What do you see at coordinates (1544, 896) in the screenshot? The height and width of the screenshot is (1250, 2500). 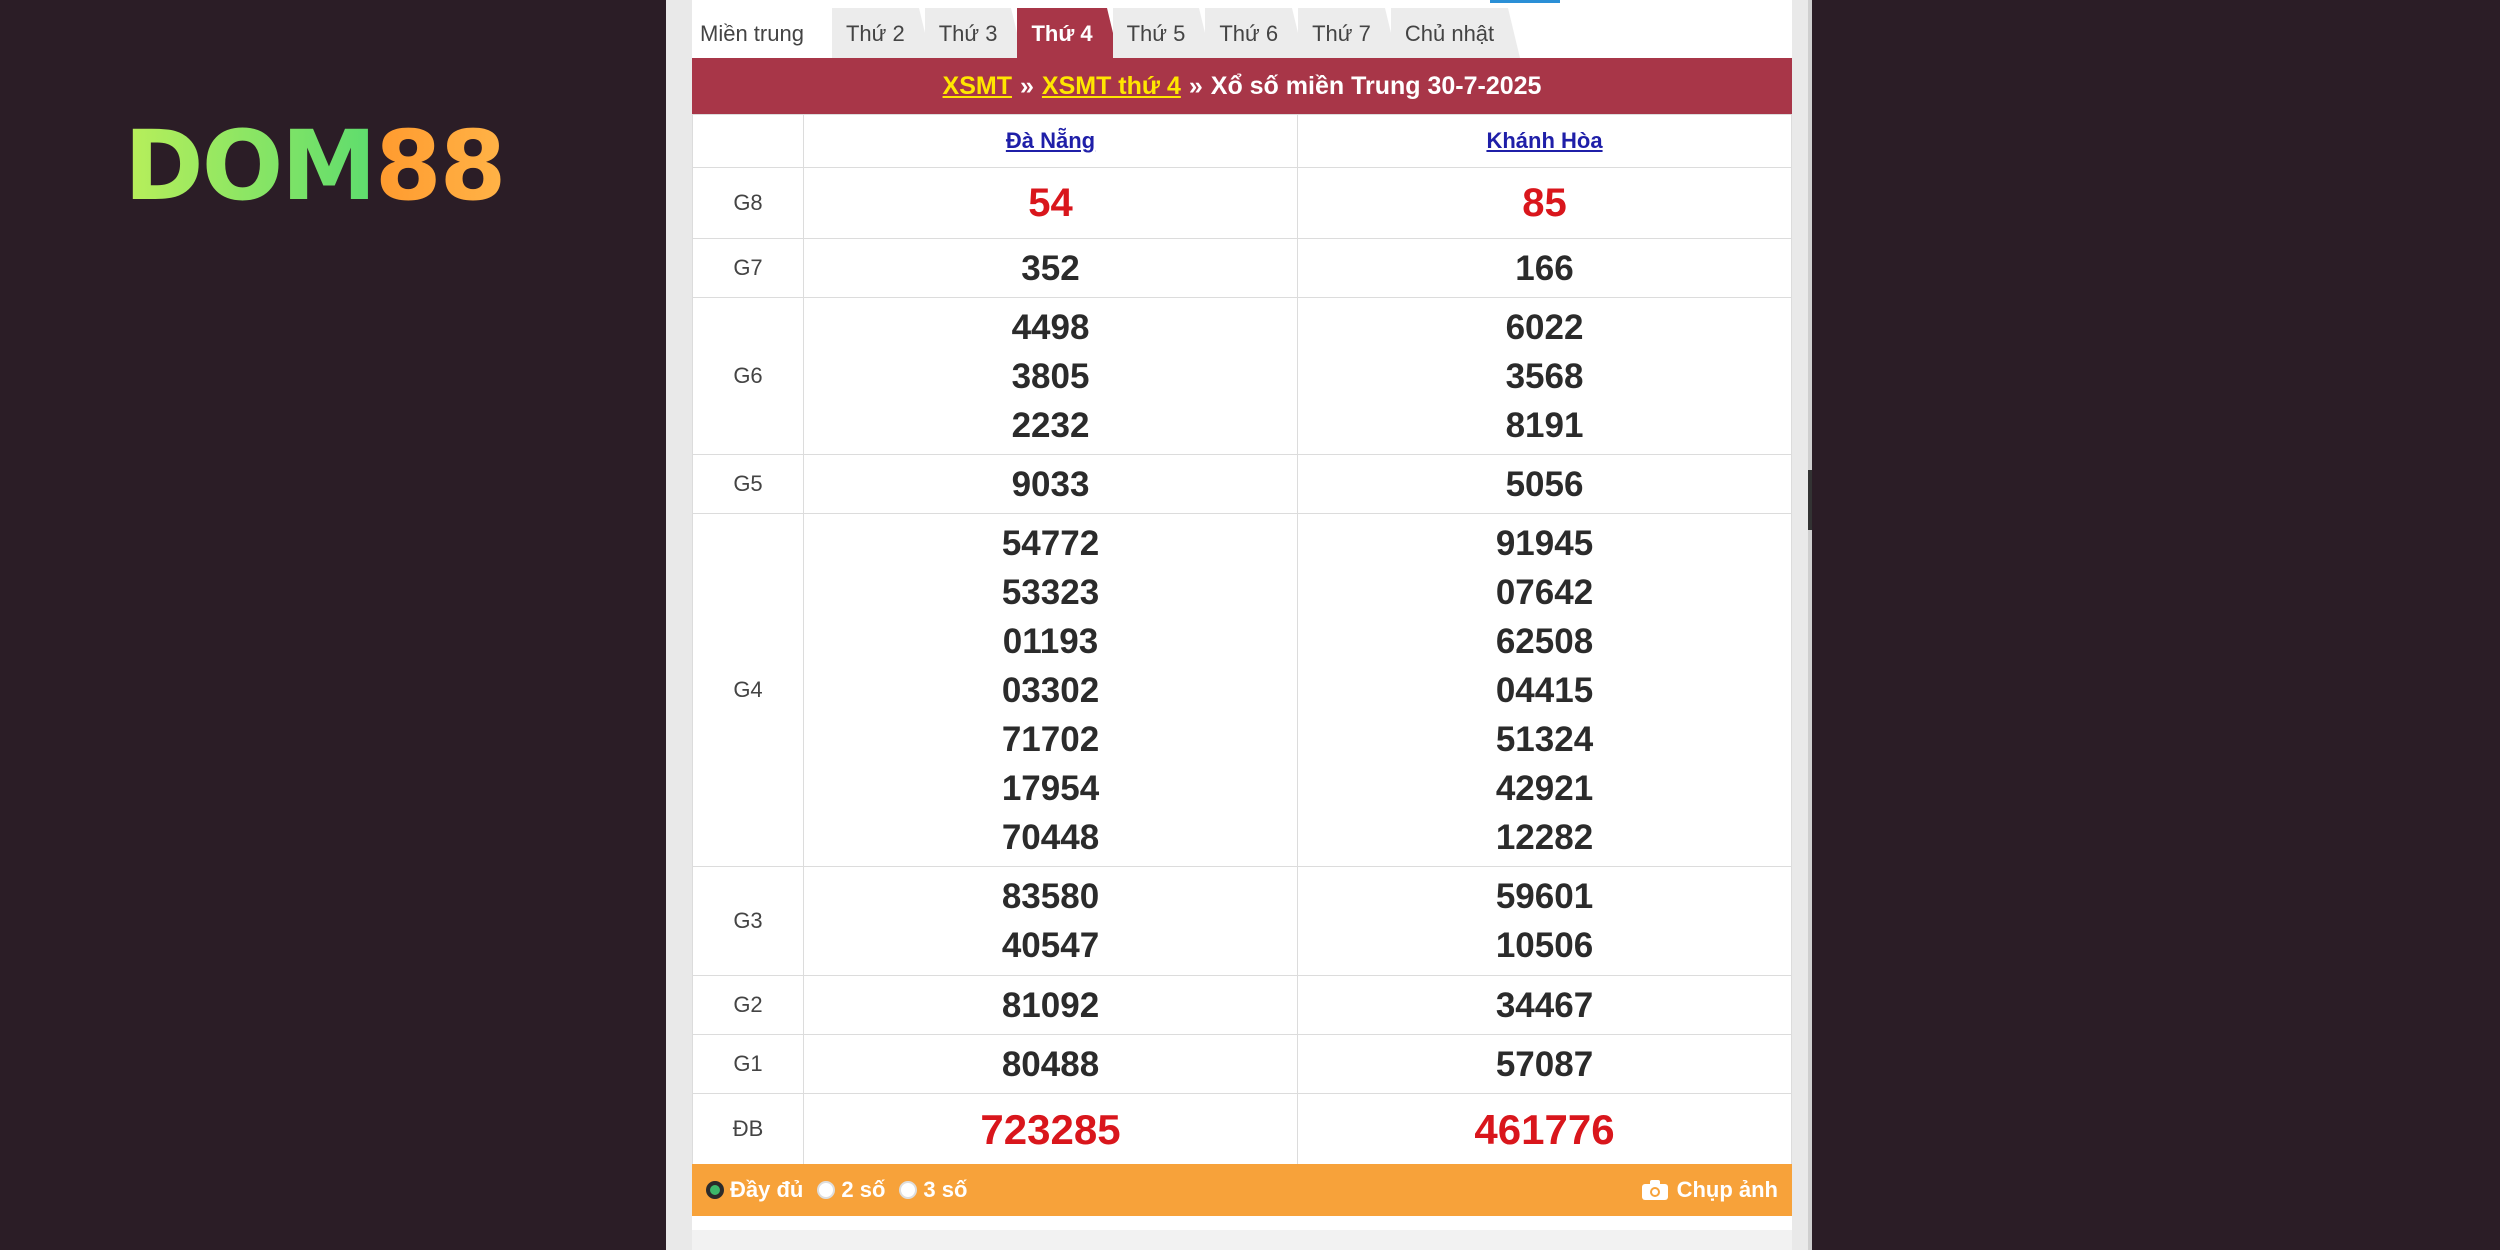 I see `prize-number: 59601` at bounding box center [1544, 896].